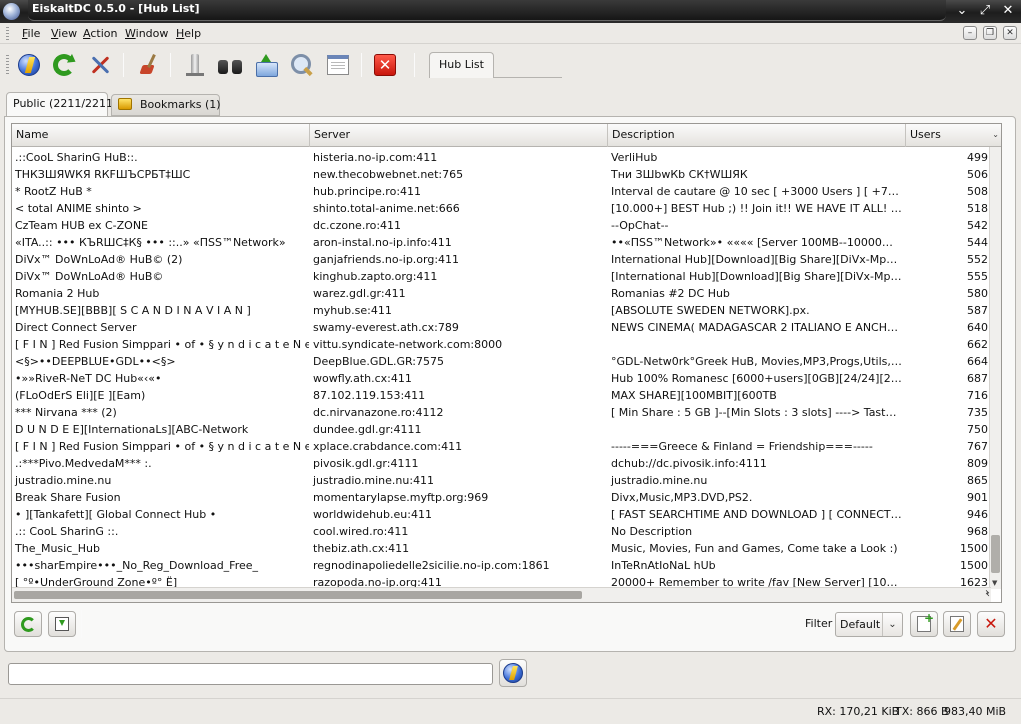 The image size is (1021, 724). I want to click on hub-users-cell: 544, so click(977, 242).